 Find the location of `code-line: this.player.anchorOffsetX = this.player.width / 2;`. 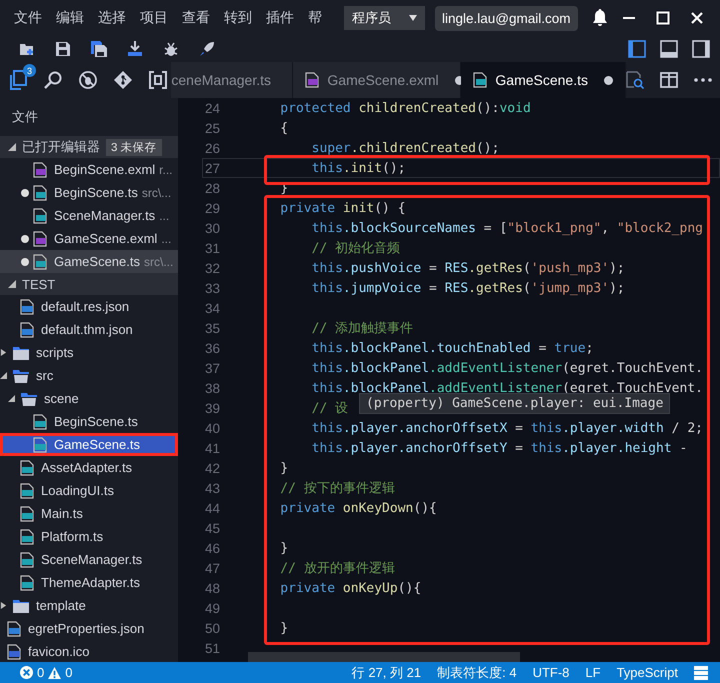

code-line: this.player.anchorOffsetX = this.player.width / 2; is located at coordinates (506, 428).